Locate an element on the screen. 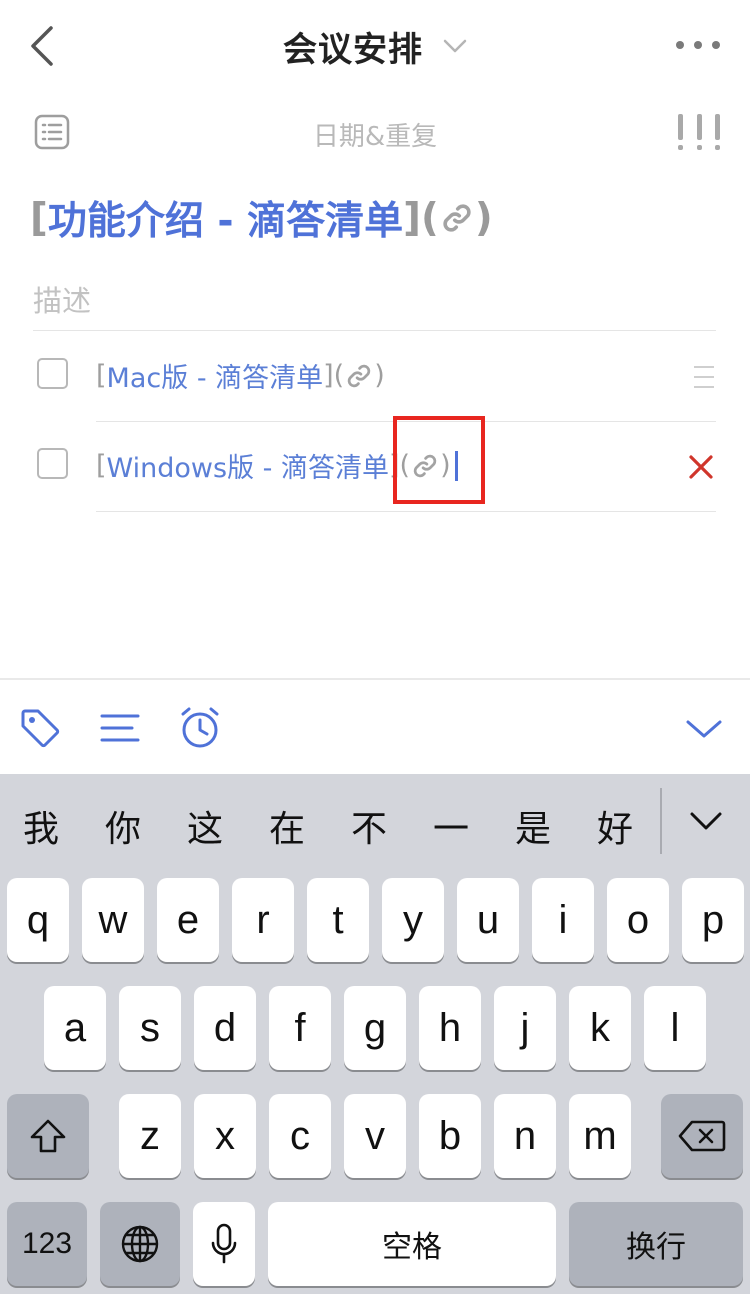  date-repeat-button: 日期&重复 is located at coordinates (375, 134).